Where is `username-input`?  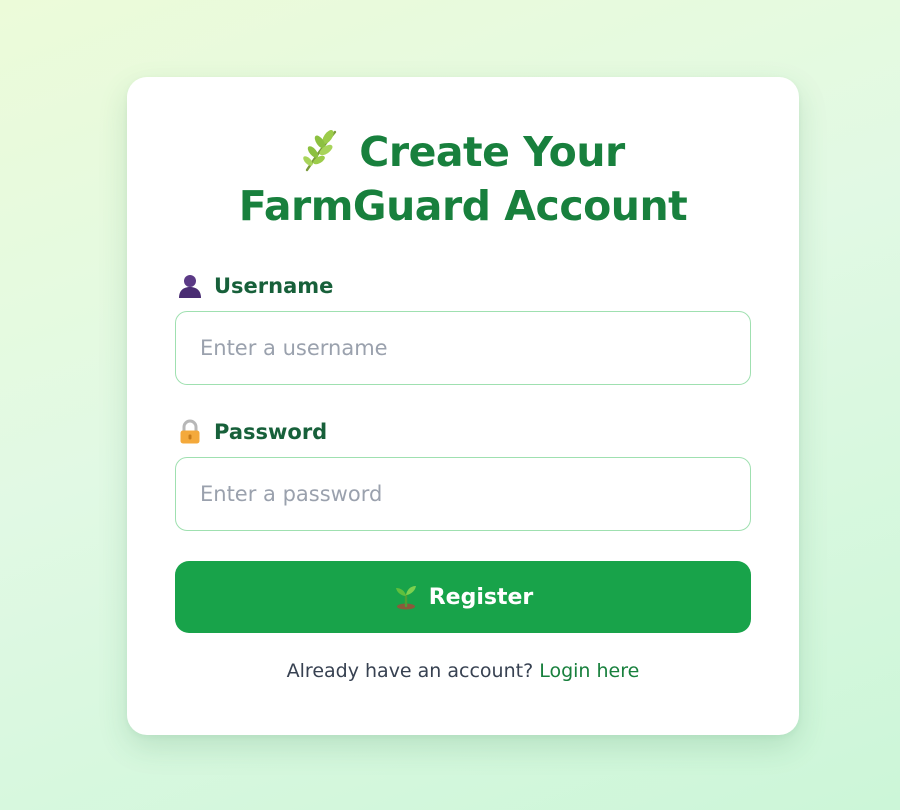 username-input is located at coordinates (463, 348).